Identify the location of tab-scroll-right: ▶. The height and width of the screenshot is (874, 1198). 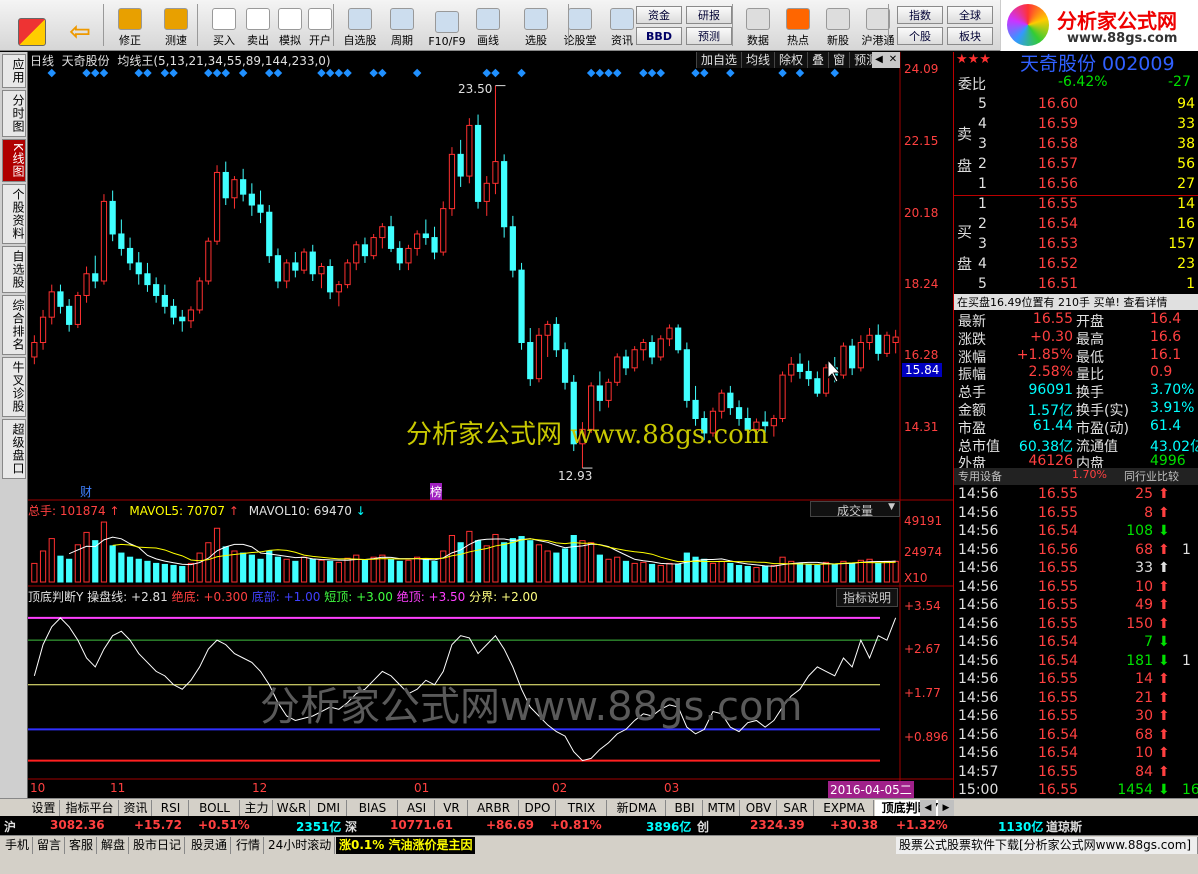
(946, 808).